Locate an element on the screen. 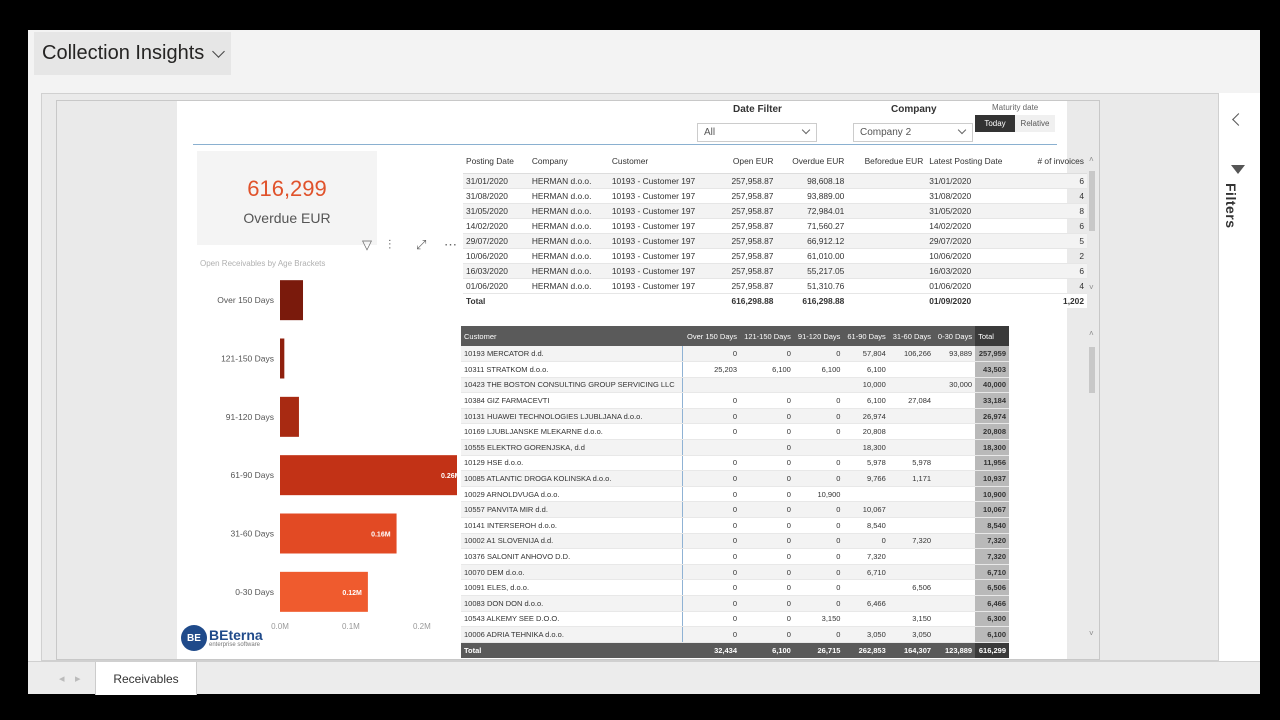 The width and height of the screenshot is (1280, 720). maturity-today-button: Today is located at coordinates (995, 123).